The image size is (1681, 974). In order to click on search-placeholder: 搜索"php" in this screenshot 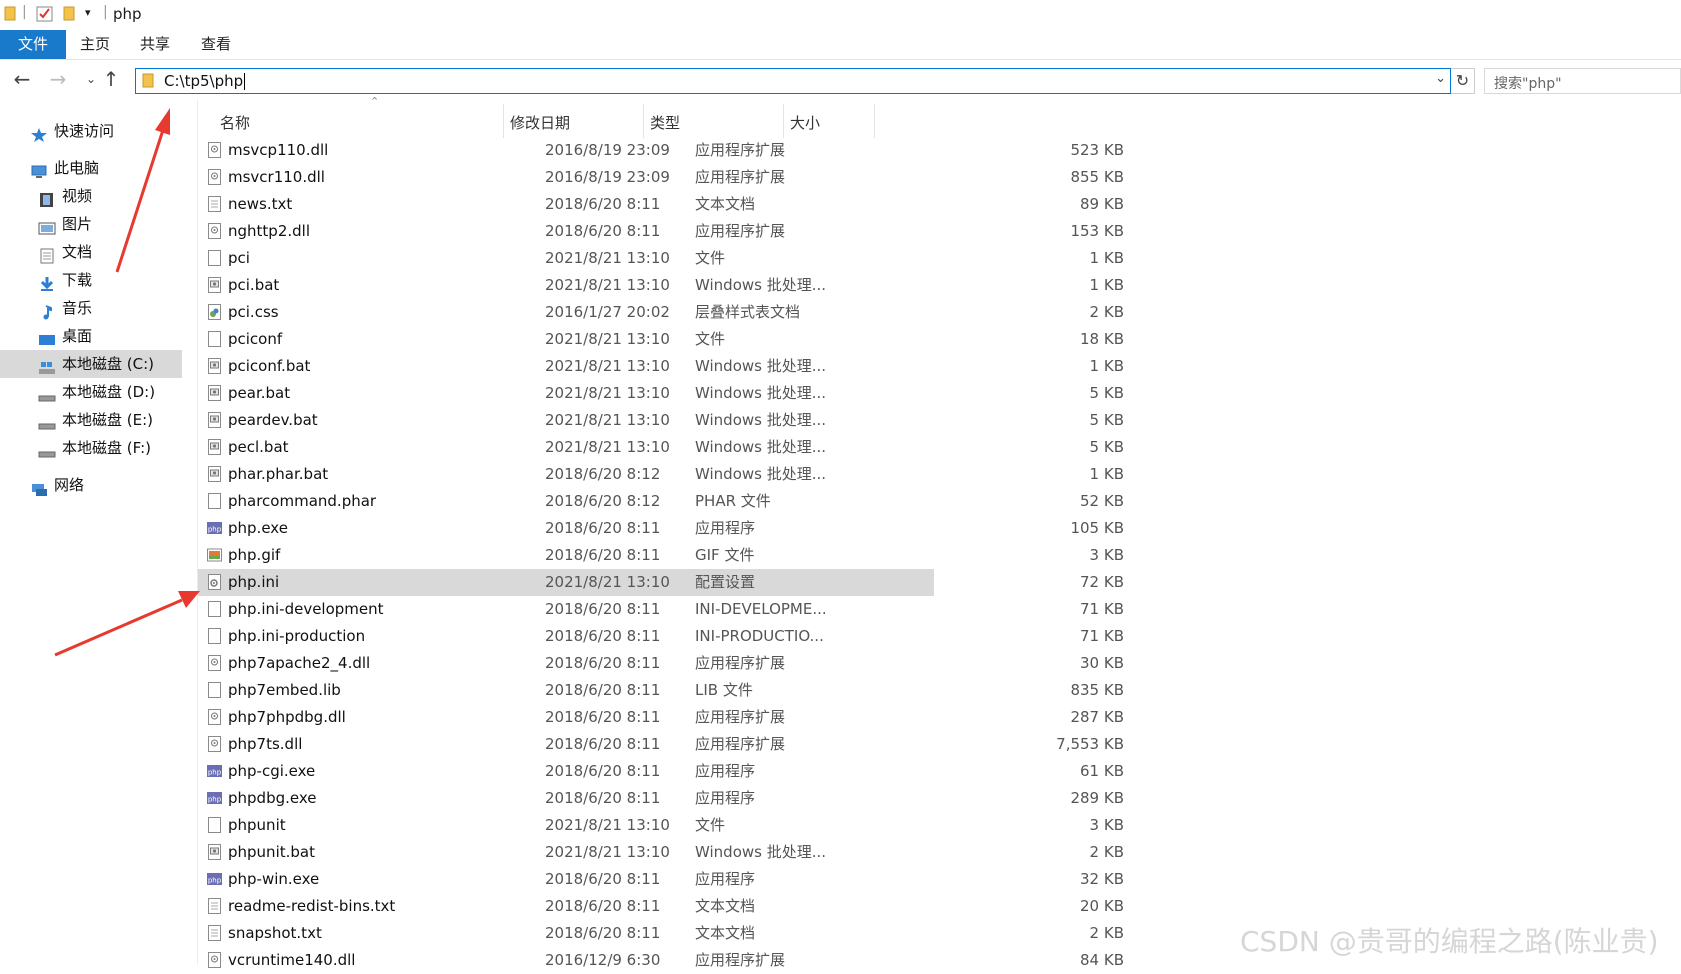, I will do `click(1528, 83)`.